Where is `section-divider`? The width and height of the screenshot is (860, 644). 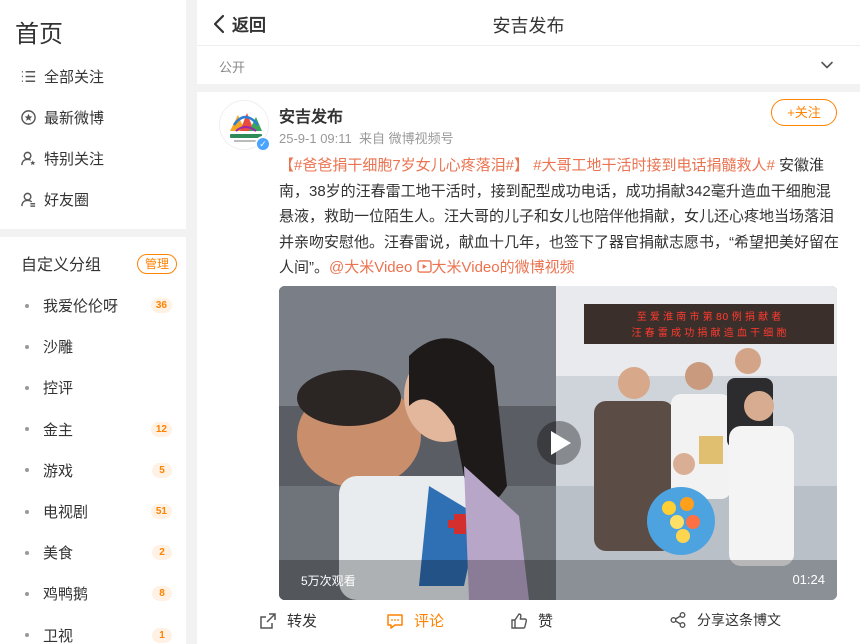
section-divider is located at coordinates (528, 88).